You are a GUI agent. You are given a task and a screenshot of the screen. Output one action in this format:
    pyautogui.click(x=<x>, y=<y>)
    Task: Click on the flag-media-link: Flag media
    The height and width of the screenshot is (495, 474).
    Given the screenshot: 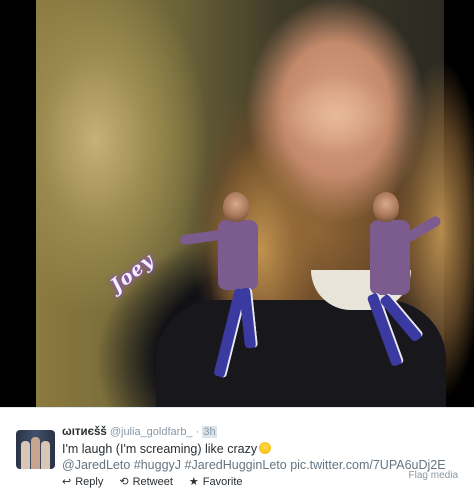 What is the action you would take?
    pyautogui.click(x=433, y=475)
    